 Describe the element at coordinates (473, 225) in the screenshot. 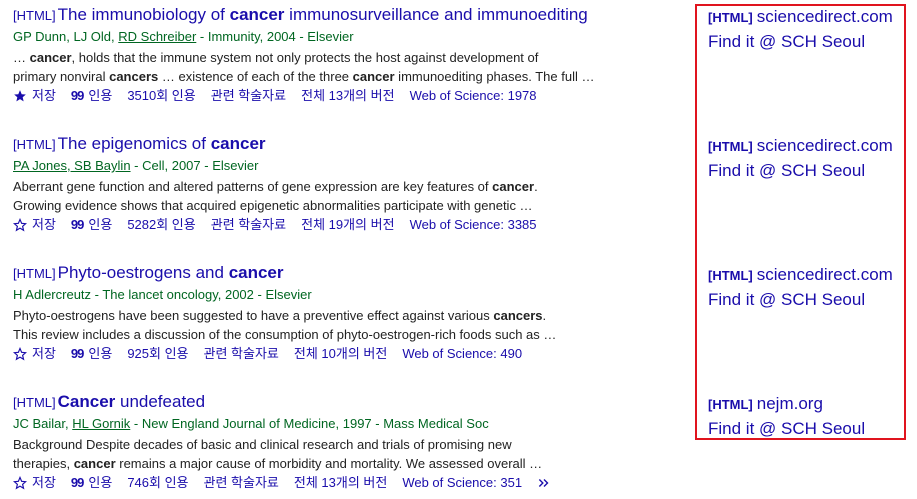

I see `web-of-science-link: Web of Science: 3385` at that location.